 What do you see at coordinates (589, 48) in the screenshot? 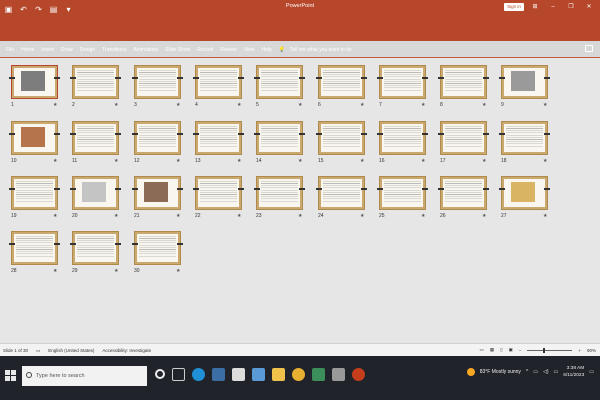
I see `comments-icon` at bounding box center [589, 48].